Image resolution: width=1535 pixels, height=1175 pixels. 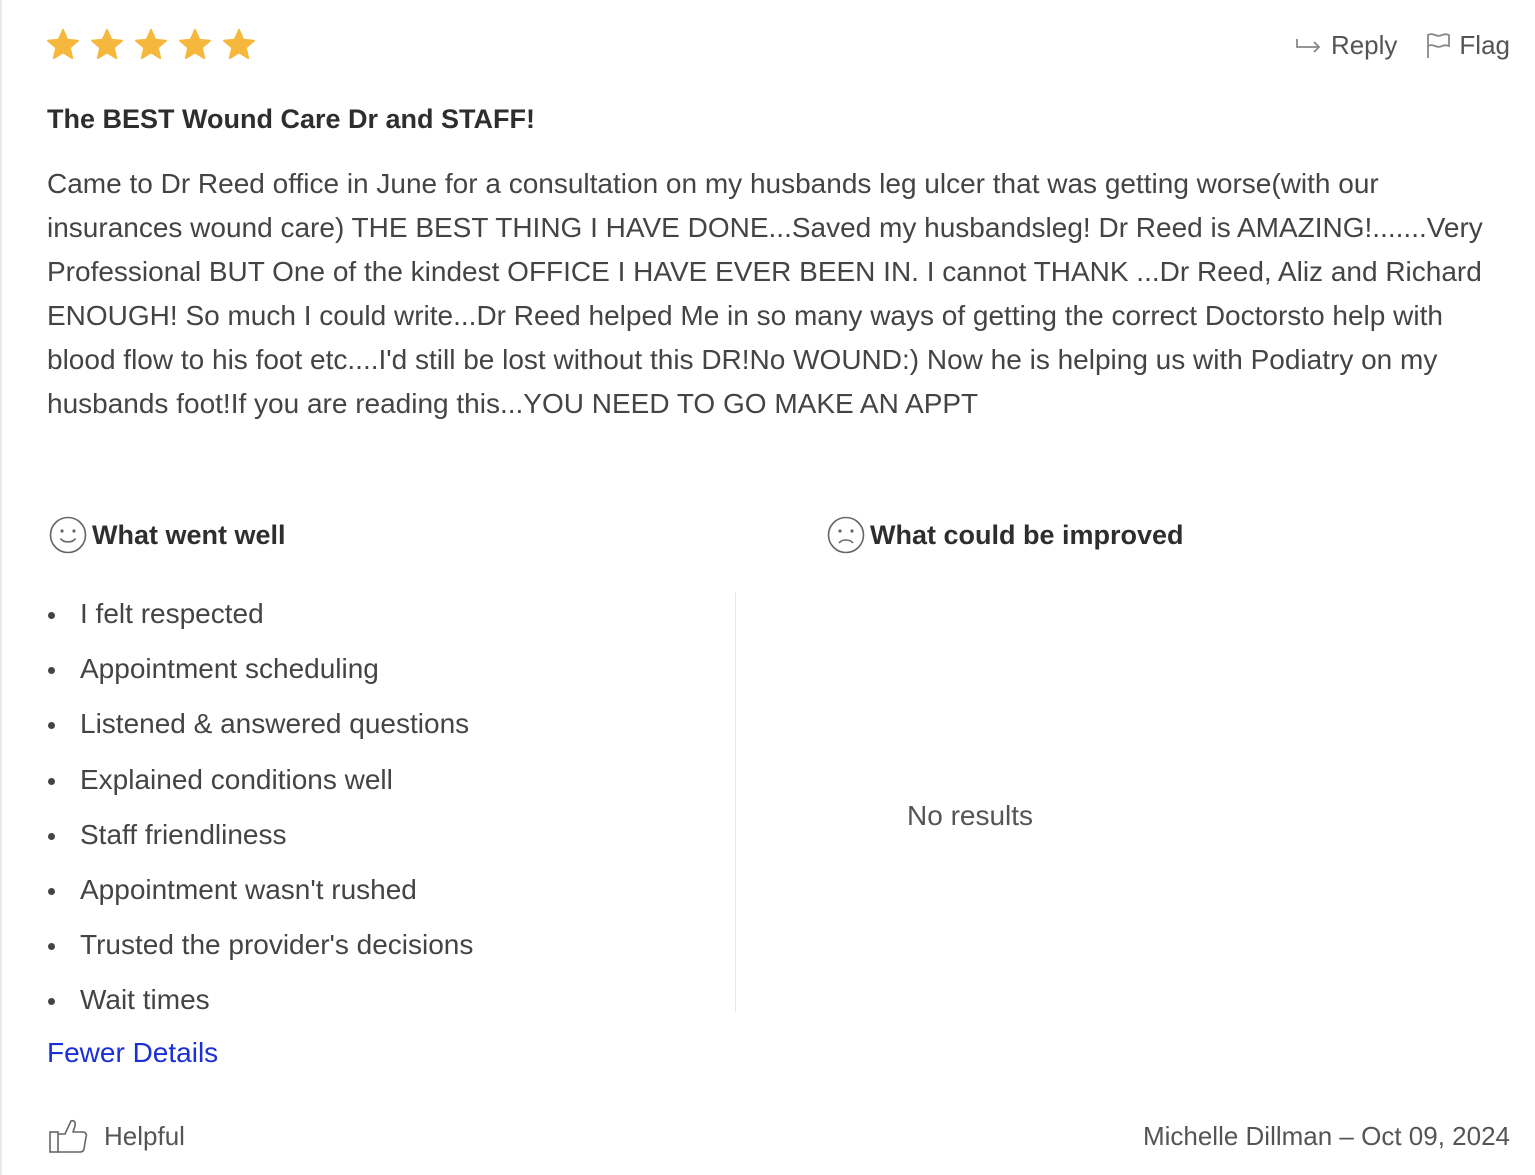 I want to click on reply-button: Reply, so click(x=1346, y=45).